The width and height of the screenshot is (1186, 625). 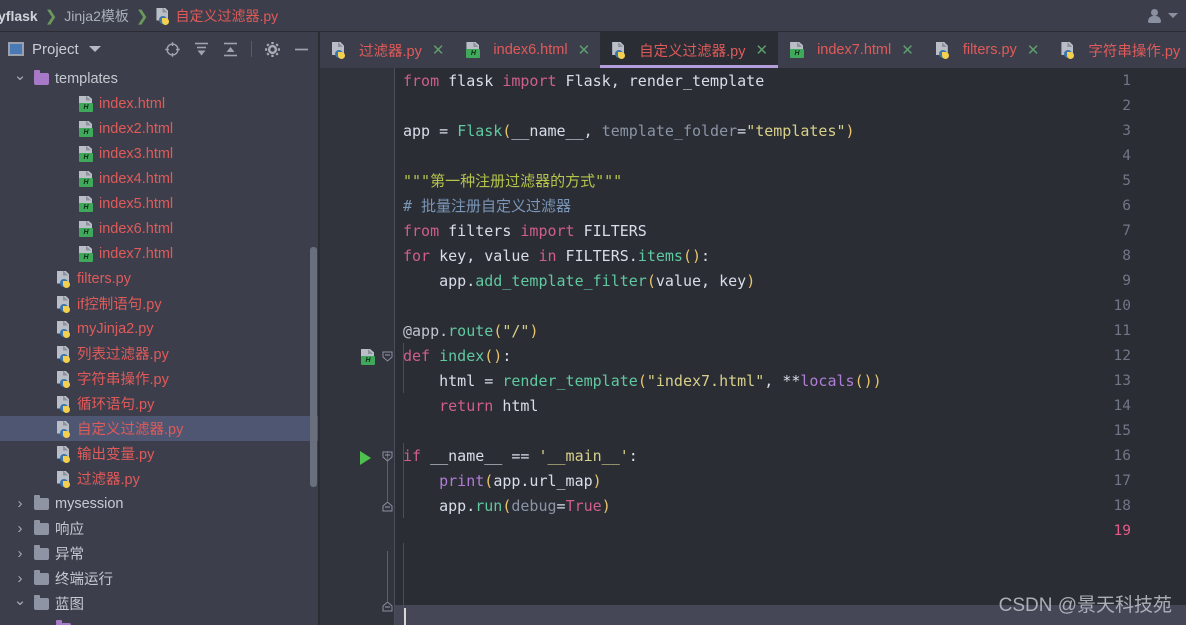 I want to click on code-line: """第一种注册过滤器的方式""", so click(x=513, y=181).